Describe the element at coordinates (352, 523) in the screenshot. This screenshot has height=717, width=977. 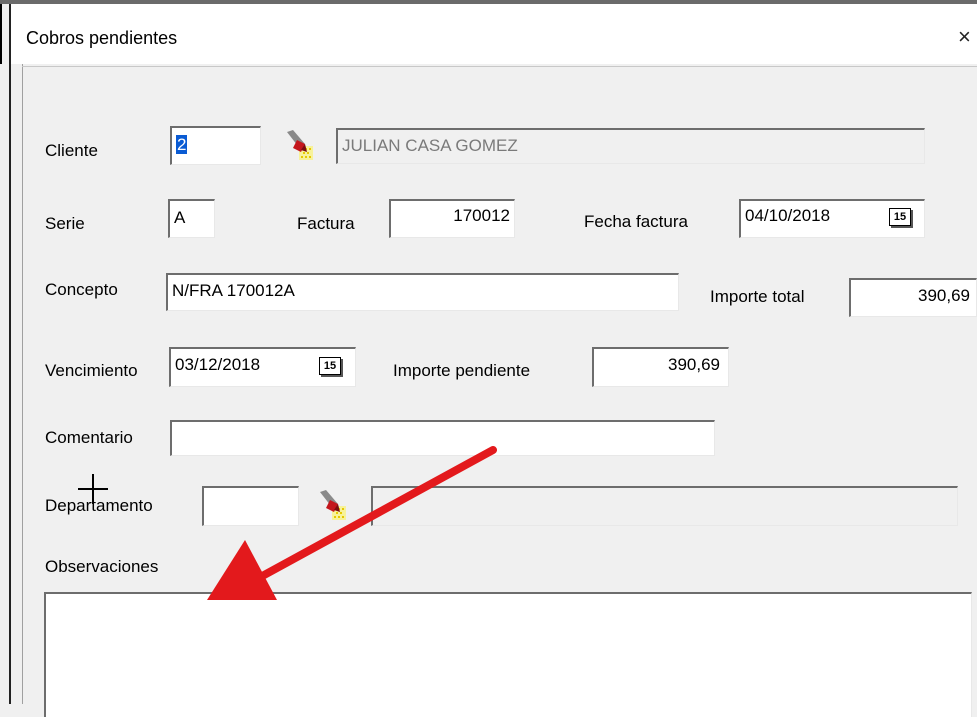
I see `red-arrow-annotation` at that location.